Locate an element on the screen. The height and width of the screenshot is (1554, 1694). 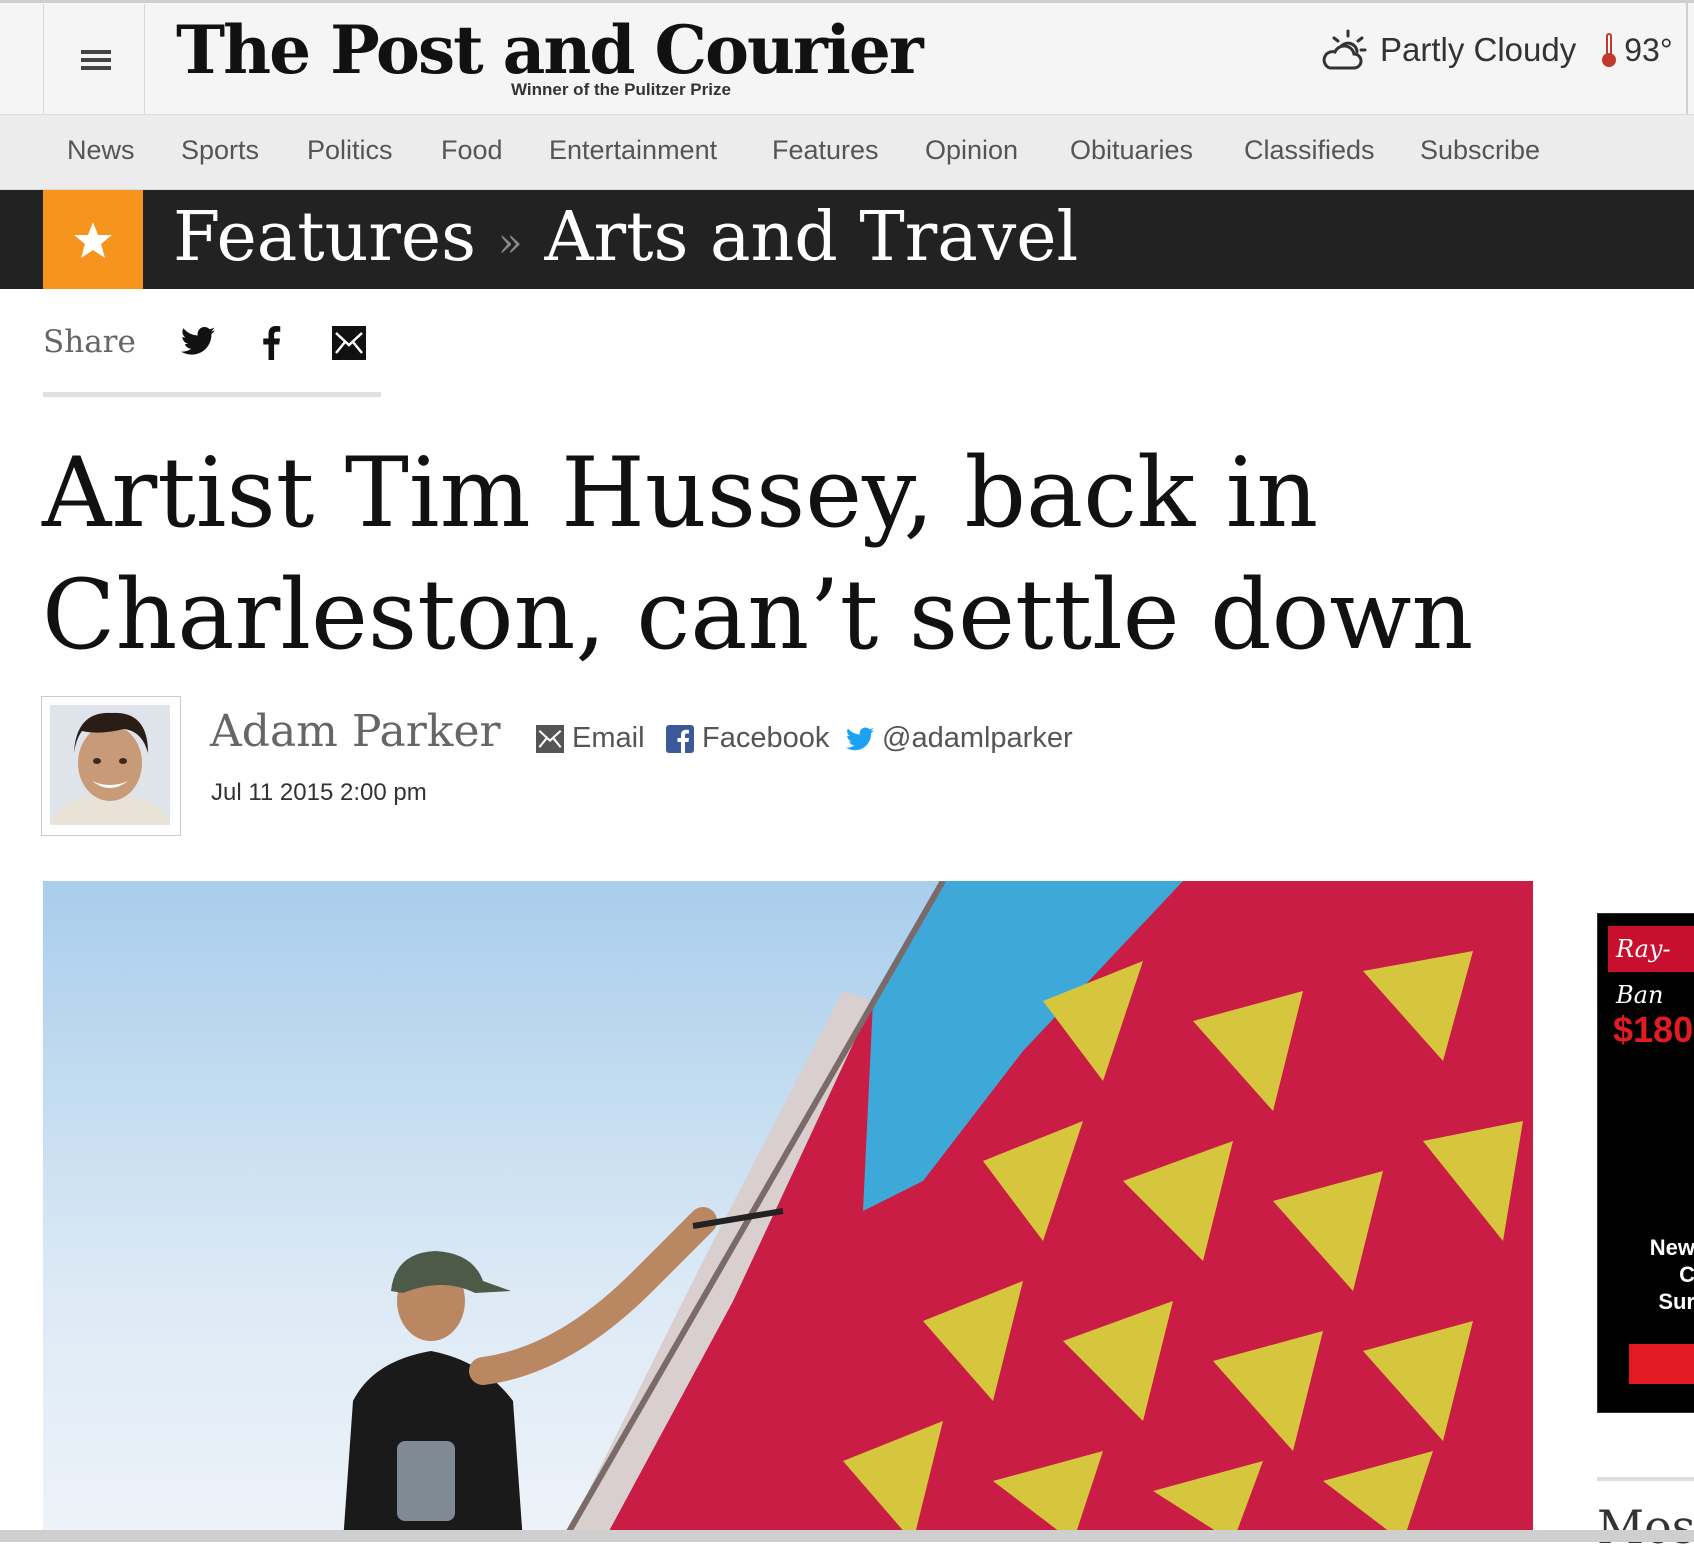
ad-copy-line: New is located at coordinates (1671, 1247).